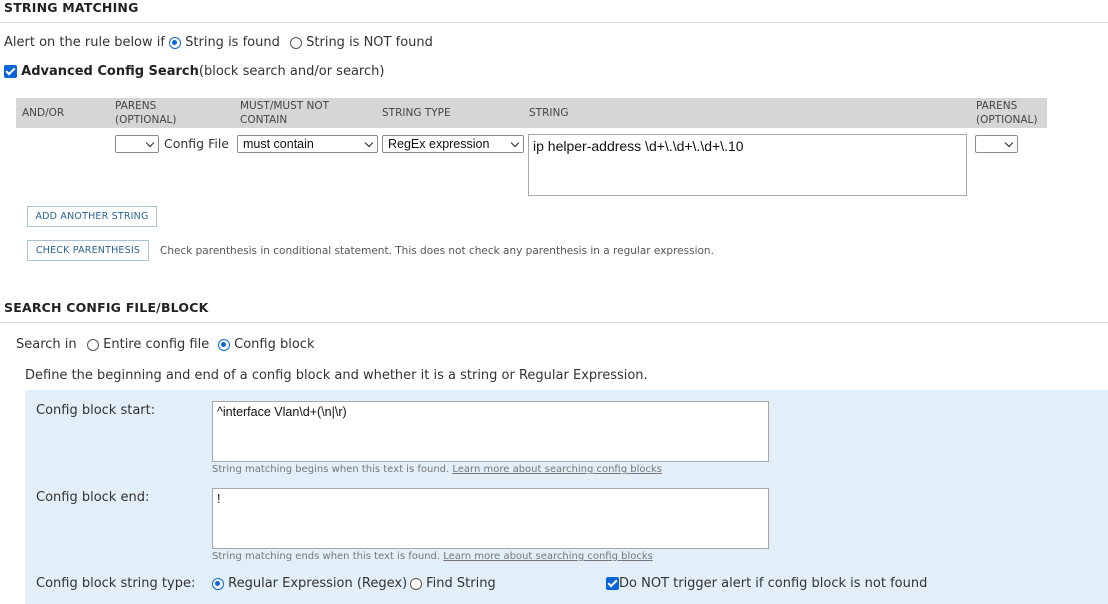 This screenshot has height=604, width=1108. Describe the element at coordinates (274, 344) in the screenshot. I see `radio-block-label: Config block` at that location.